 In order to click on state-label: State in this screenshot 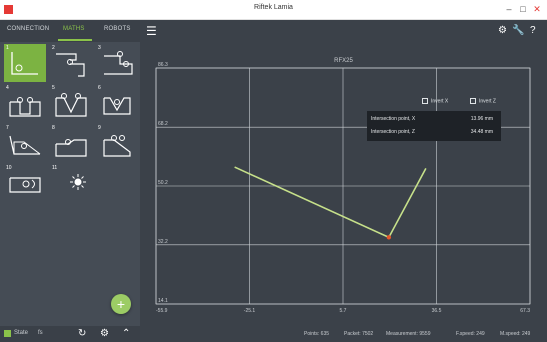, I will do `click(21, 333)`.